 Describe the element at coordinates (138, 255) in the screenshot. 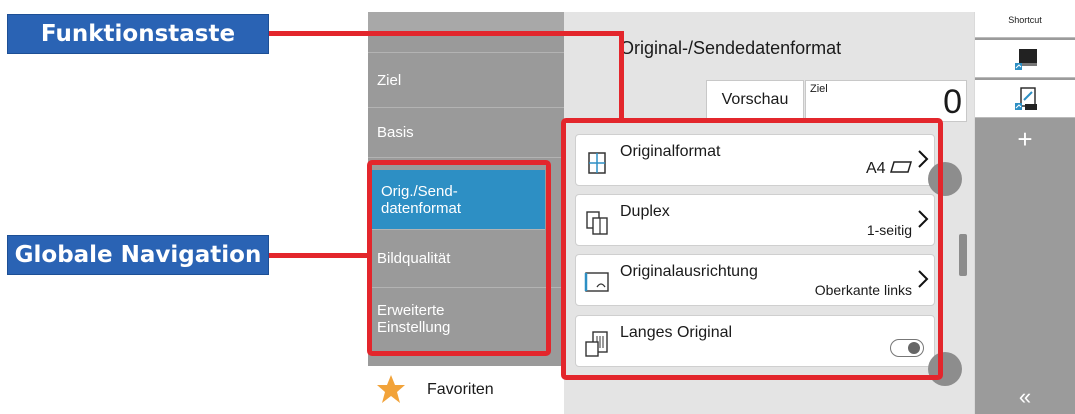

I see `callout-global-navigation: Globale Navigation` at that location.